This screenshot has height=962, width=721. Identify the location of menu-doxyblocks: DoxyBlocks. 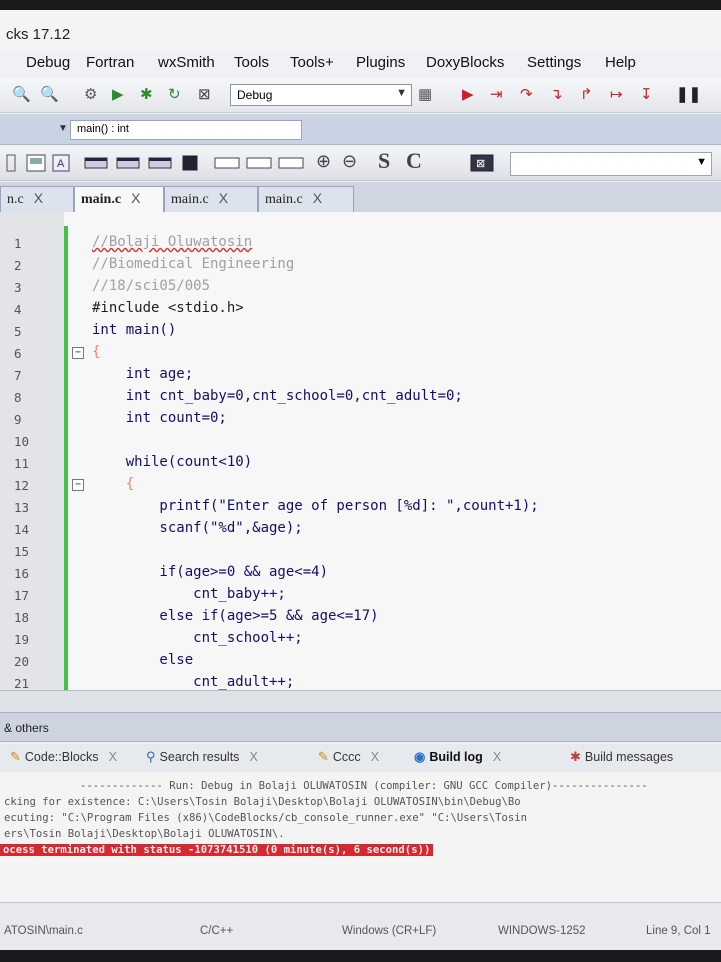
(465, 62).